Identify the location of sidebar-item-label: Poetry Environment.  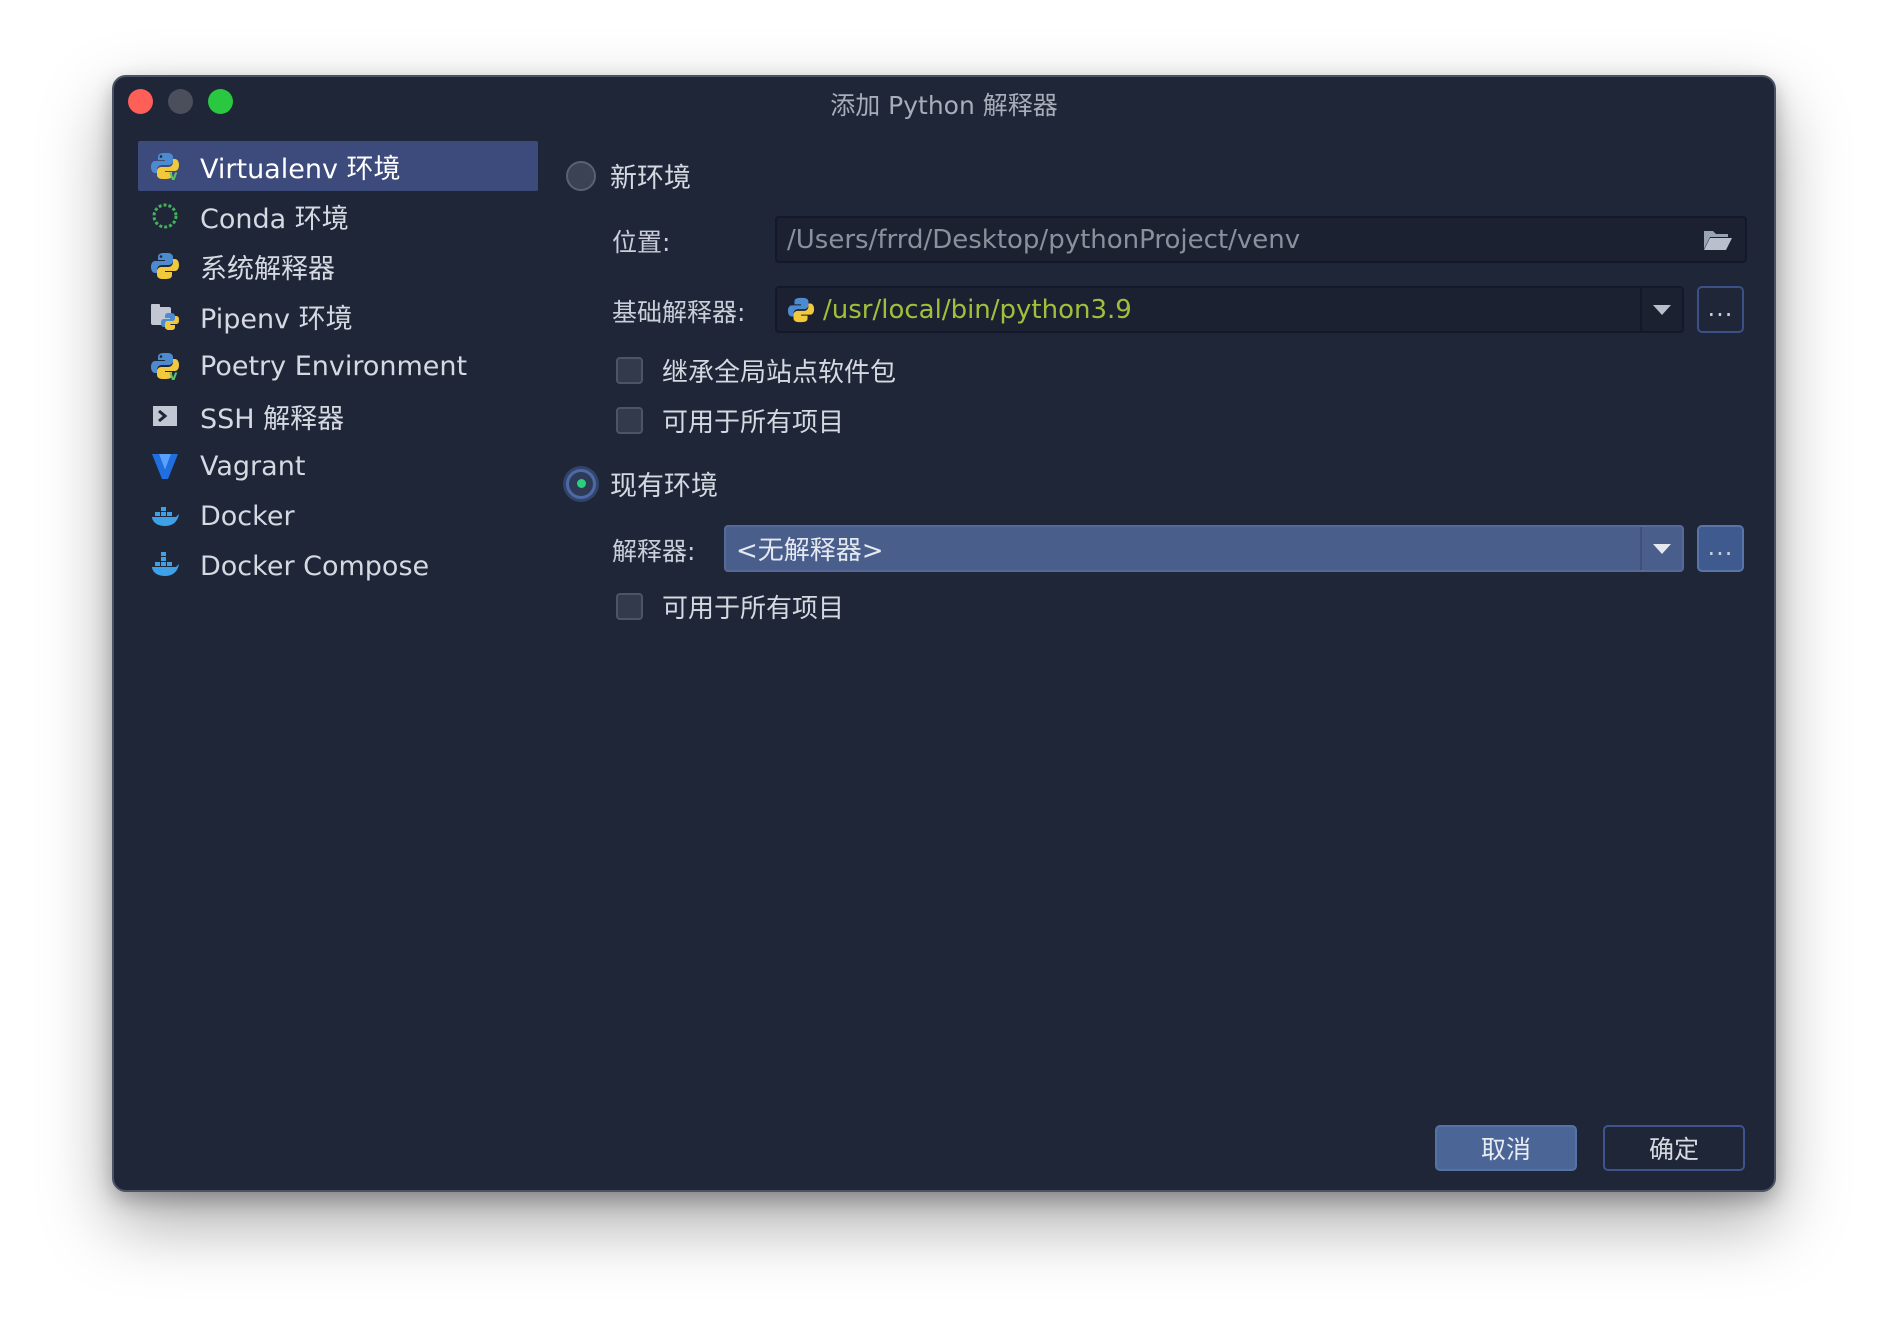
(334, 366).